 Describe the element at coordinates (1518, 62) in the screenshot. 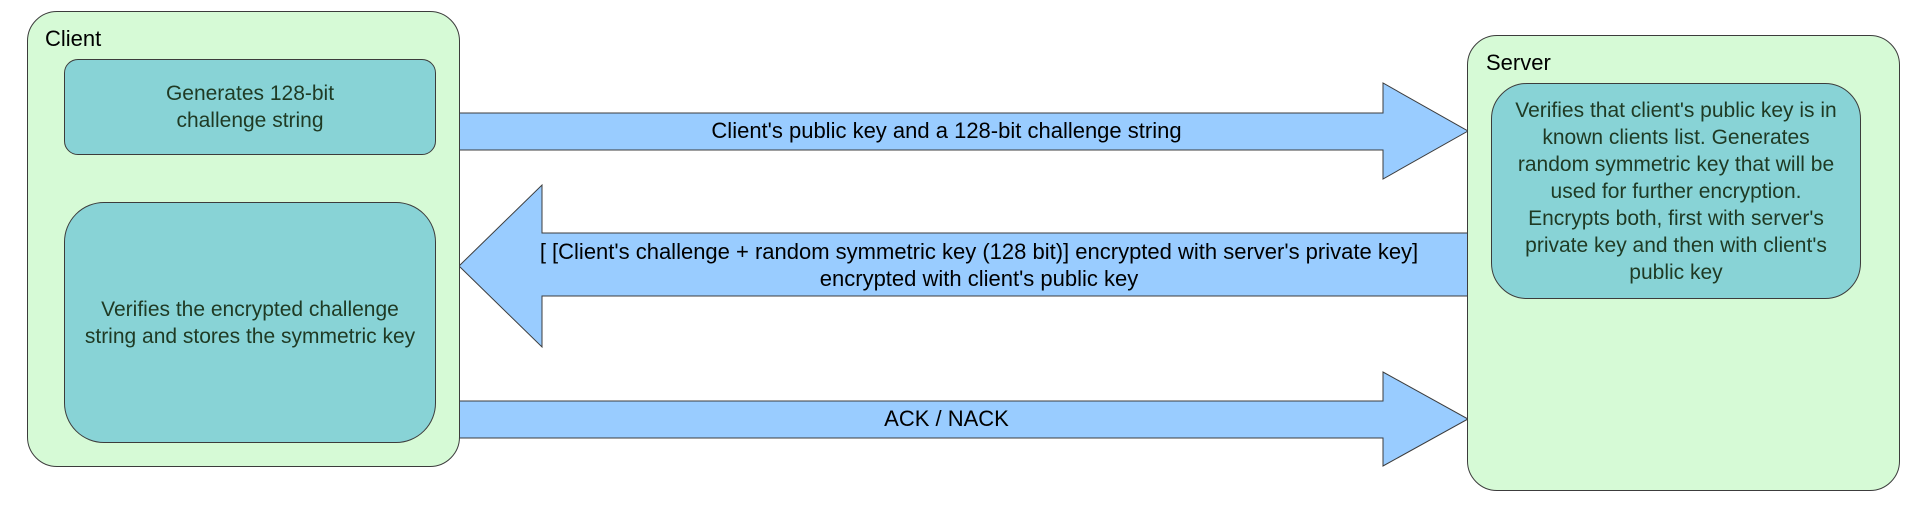

I see `server-title: Server` at that location.